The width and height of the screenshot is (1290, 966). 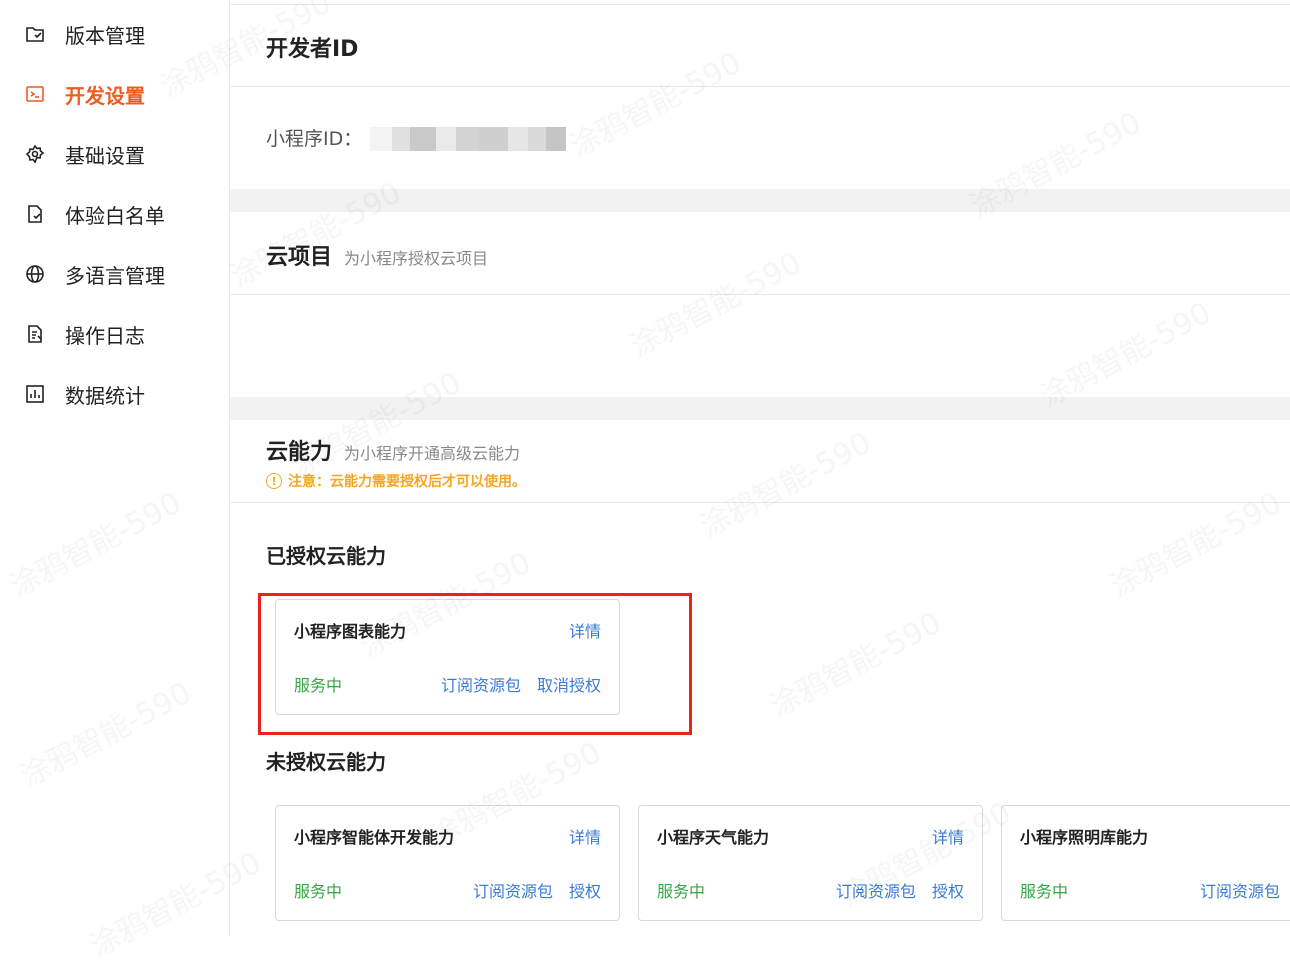 I want to click on sidebar-item-operation-log: 操作日志, so click(x=84, y=334).